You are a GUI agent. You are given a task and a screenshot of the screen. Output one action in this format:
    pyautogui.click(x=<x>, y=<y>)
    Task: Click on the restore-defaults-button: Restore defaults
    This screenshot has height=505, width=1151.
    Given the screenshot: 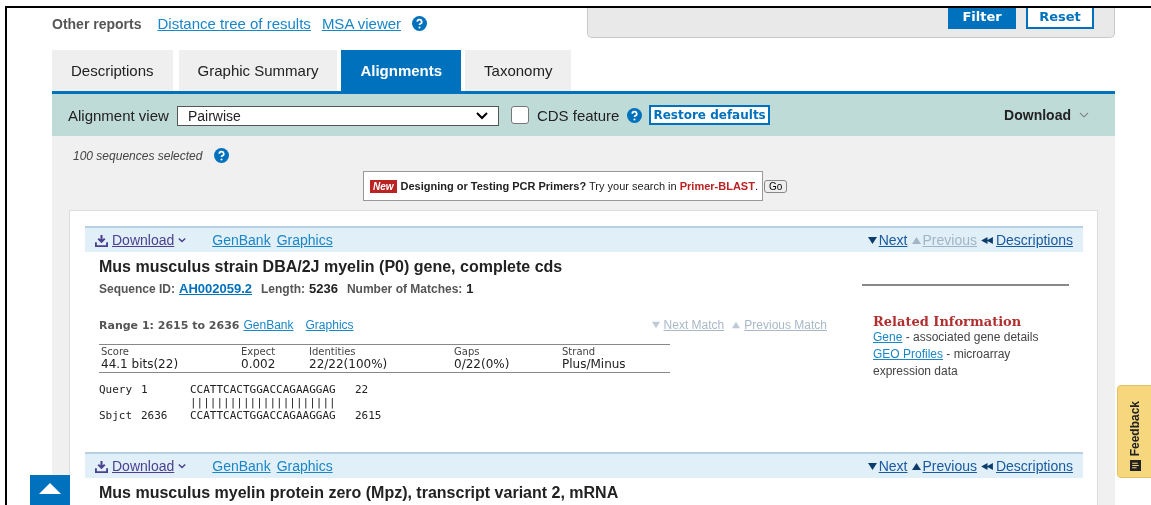 What is the action you would take?
    pyautogui.click(x=709, y=115)
    